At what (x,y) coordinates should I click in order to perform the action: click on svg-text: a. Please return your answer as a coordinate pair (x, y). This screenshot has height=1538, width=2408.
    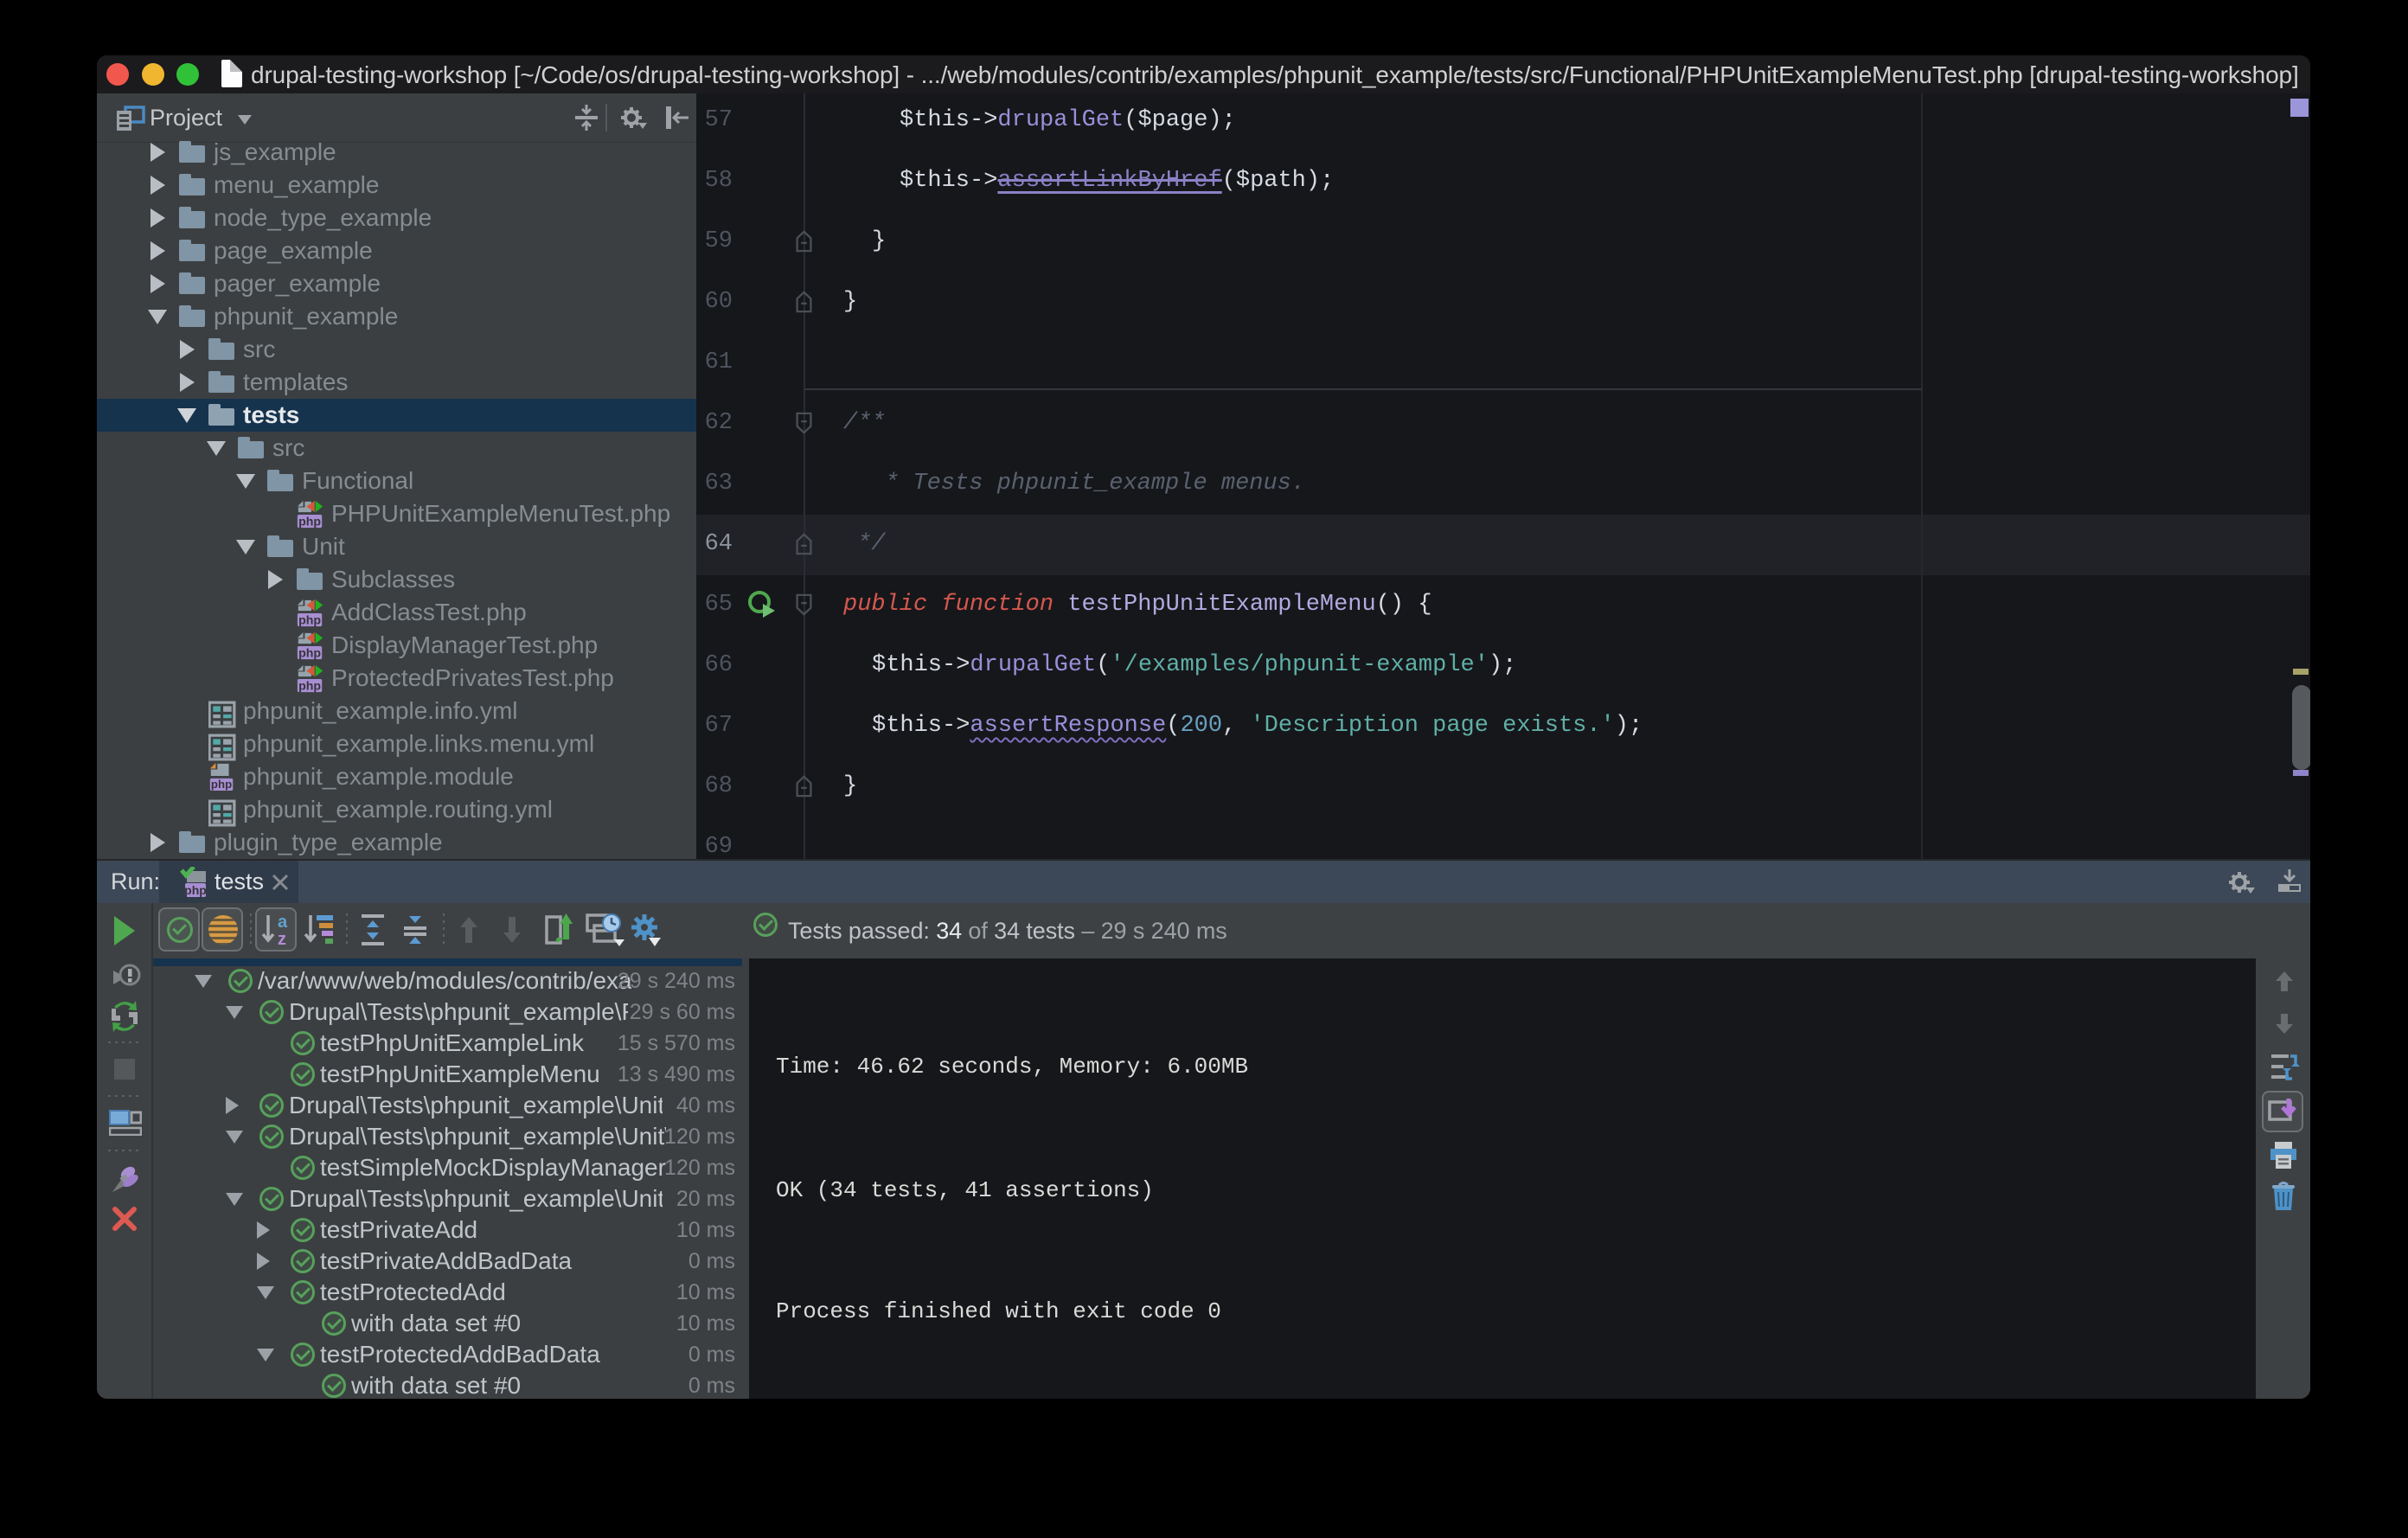
    Looking at the image, I should click on (283, 922).